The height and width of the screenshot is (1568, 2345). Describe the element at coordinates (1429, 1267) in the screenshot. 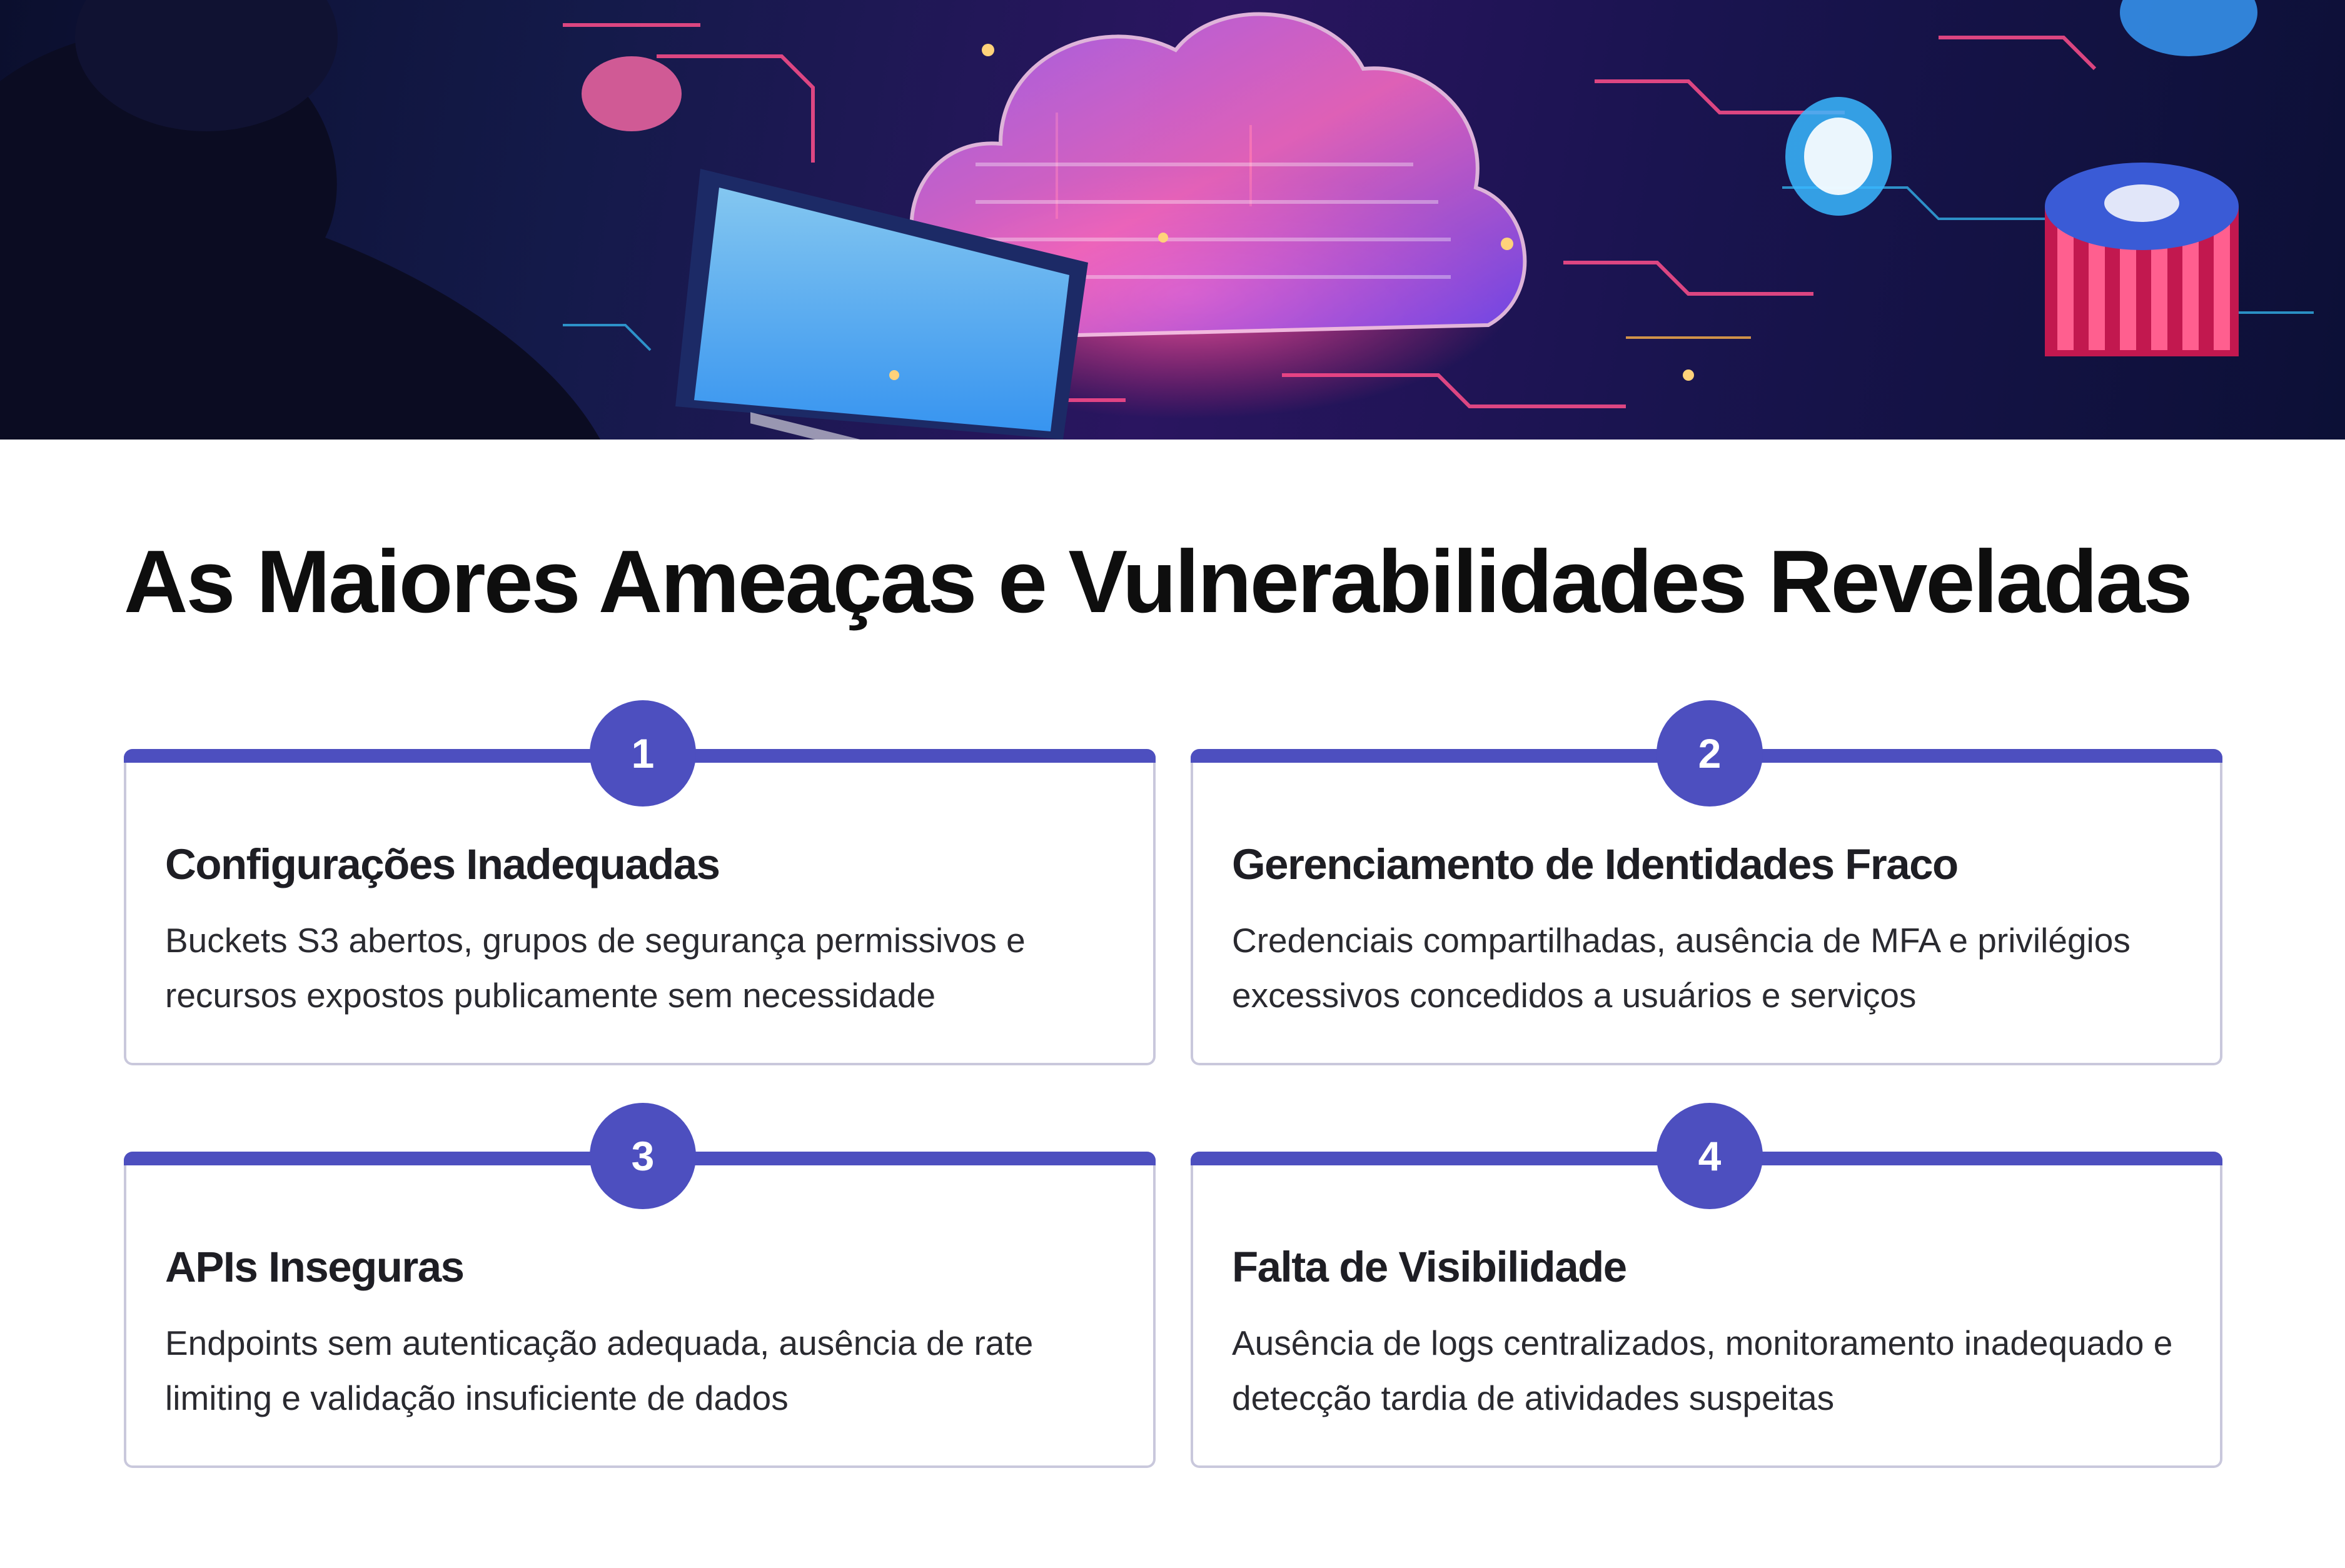

I see `card-title: Falta de Visibilidade` at that location.